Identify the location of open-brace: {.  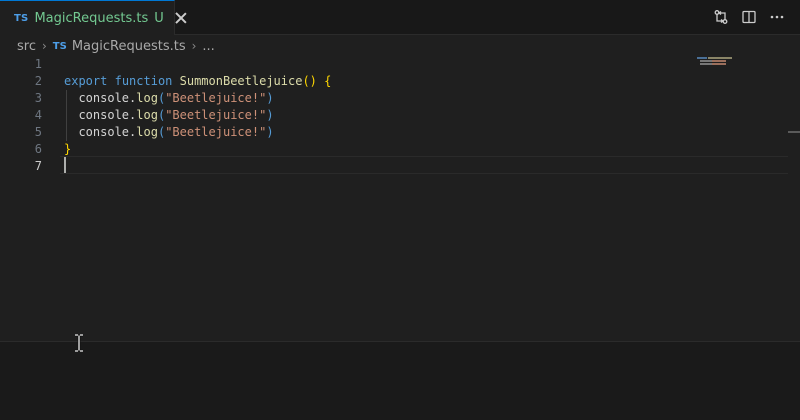
(328, 81).